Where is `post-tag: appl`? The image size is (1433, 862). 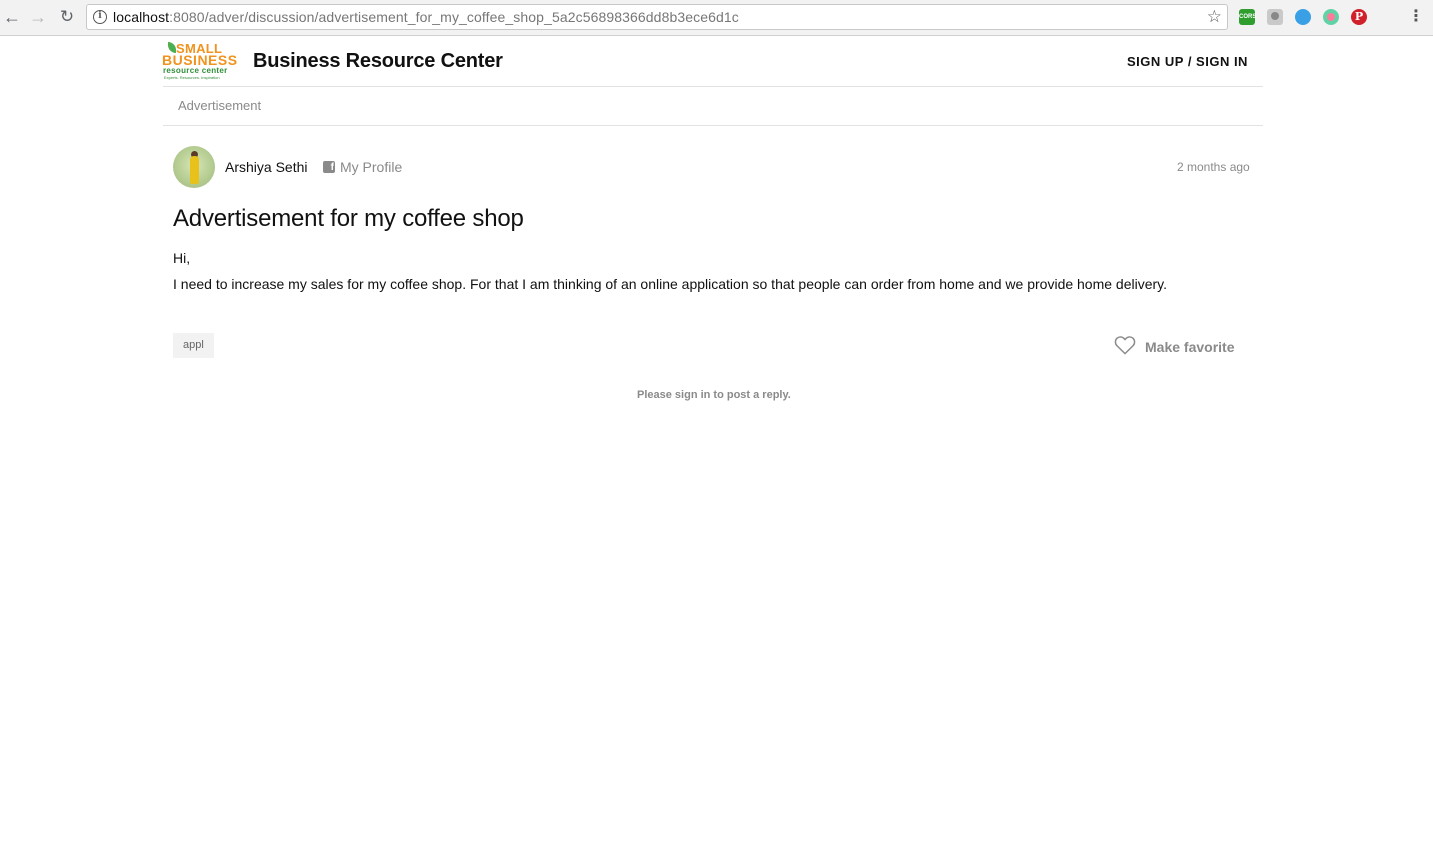
post-tag: appl is located at coordinates (193, 345).